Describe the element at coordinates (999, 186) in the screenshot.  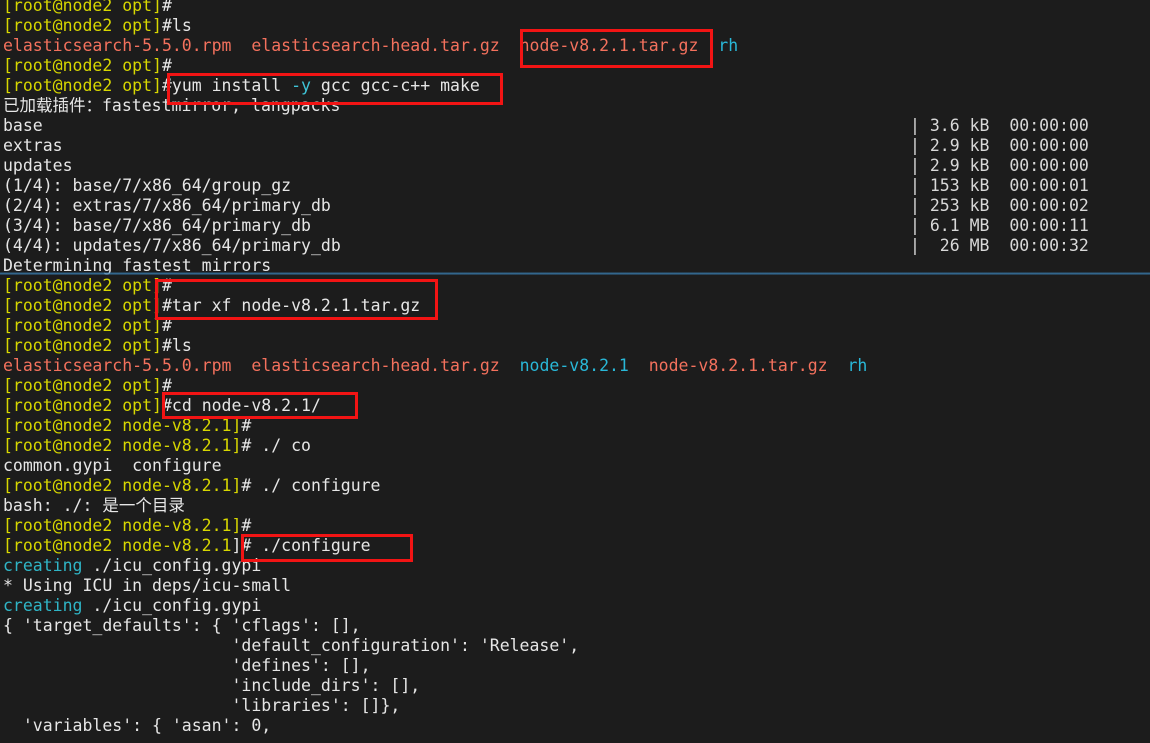
I see `download-progress-row: | 153 kB 00:00:01` at that location.